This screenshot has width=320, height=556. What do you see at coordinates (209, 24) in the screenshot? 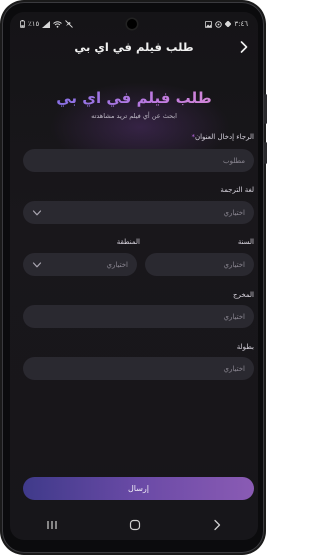
I see `gallery-icon` at bounding box center [209, 24].